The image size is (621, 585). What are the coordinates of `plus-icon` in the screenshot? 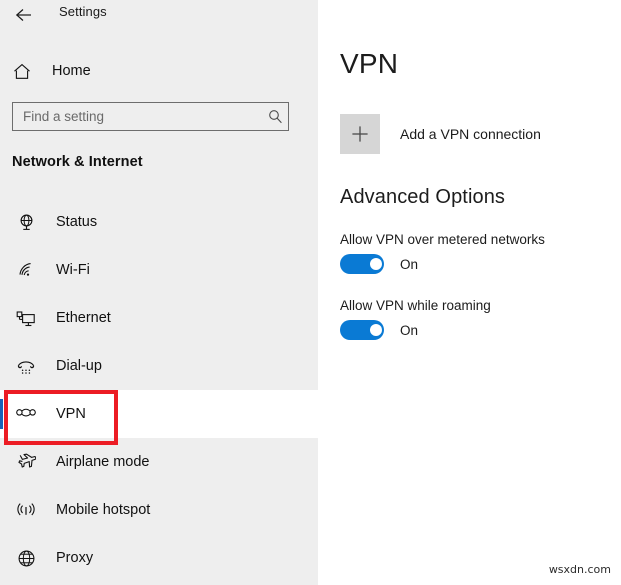 It's located at (360, 134).